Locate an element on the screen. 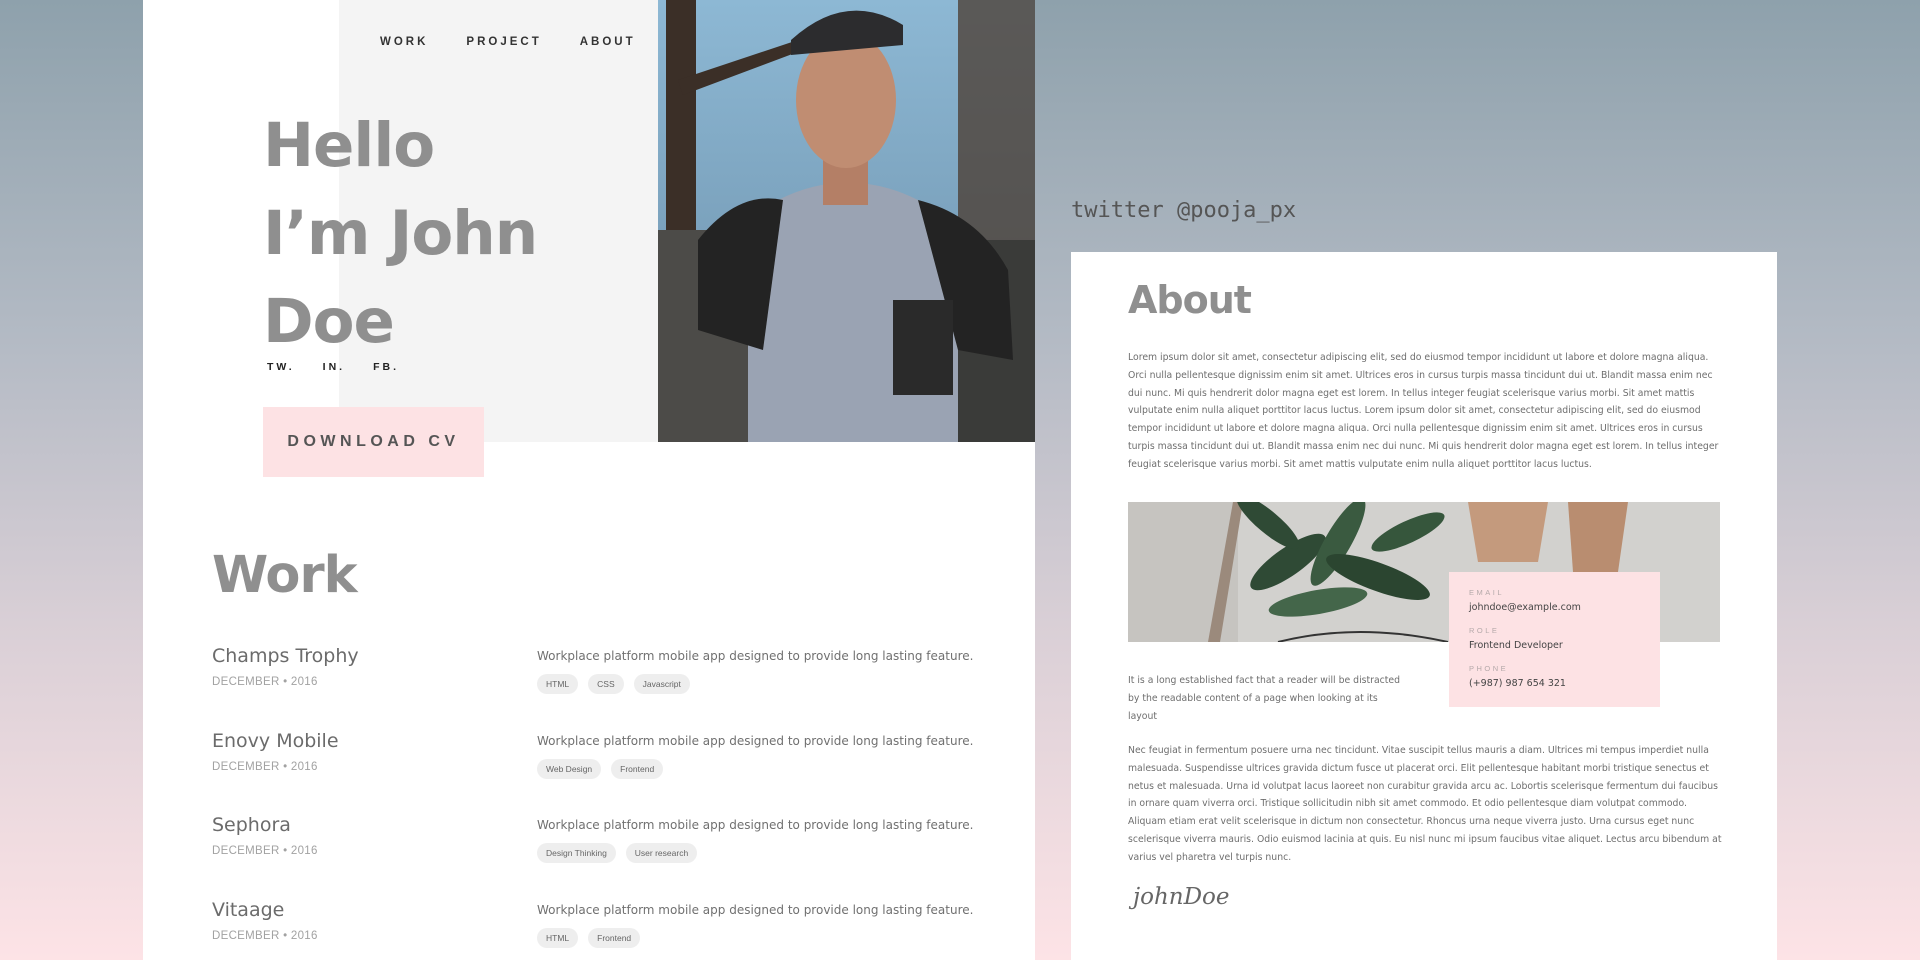 Image resolution: width=1920 pixels, height=960 pixels. work-item-tags: HTML Frontend is located at coordinates (589, 937).